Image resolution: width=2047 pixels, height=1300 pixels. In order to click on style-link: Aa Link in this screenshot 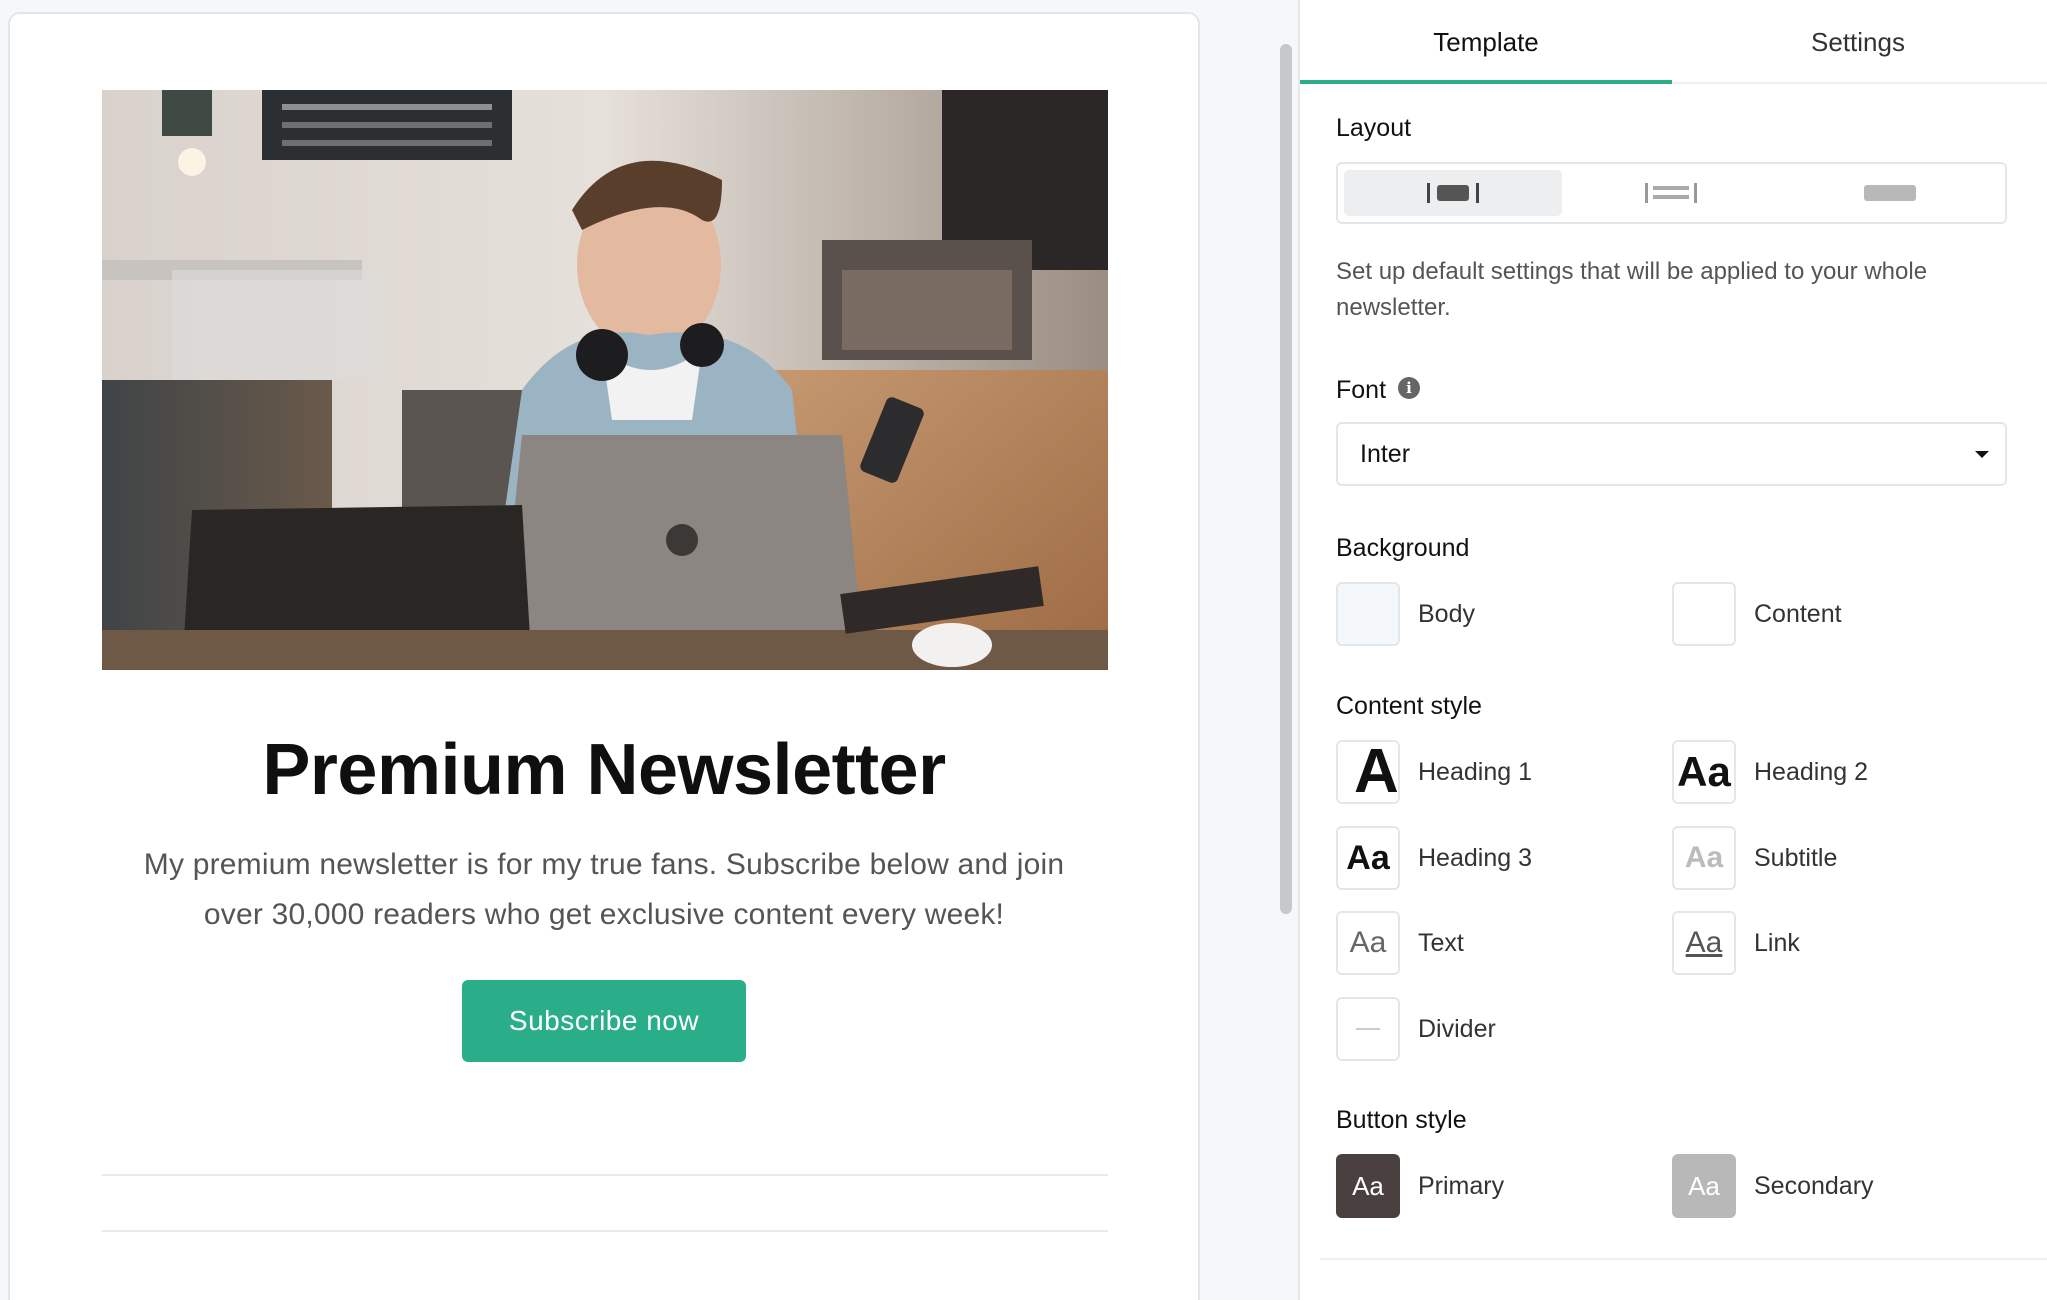, I will do `click(1736, 943)`.